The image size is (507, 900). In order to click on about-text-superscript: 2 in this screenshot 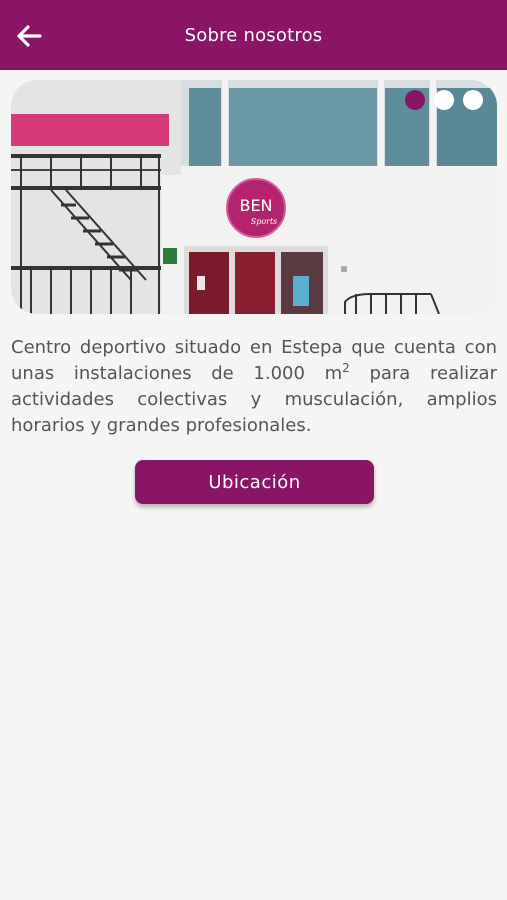, I will do `click(346, 368)`.